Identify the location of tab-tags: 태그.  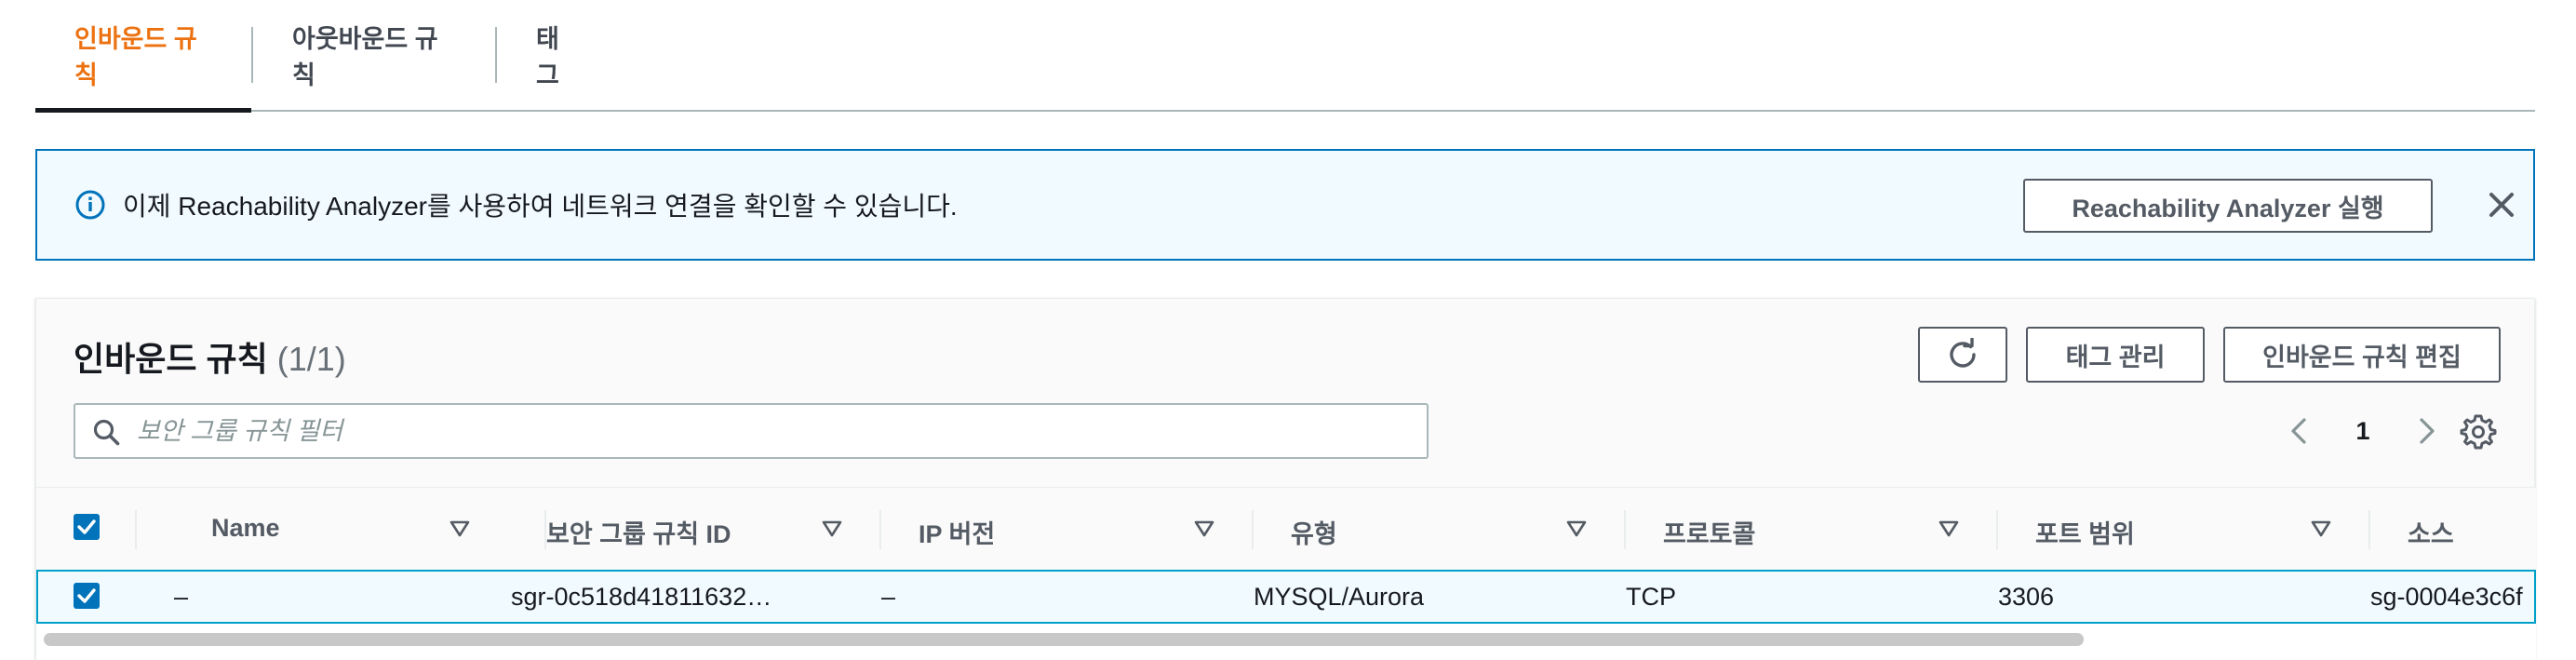
(558, 55).